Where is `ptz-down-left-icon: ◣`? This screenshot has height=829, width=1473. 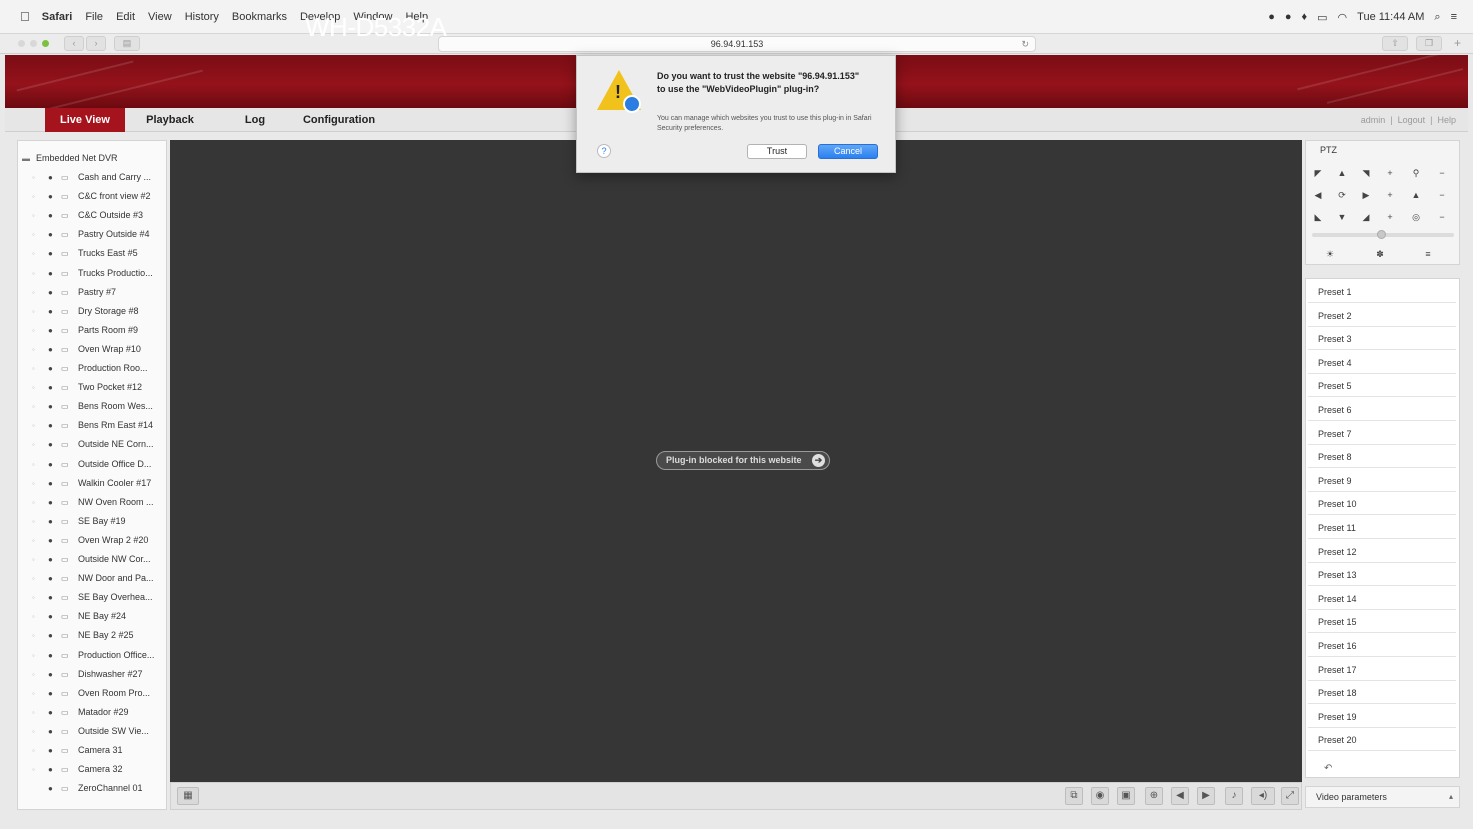
ptz-down-left-icon: ◣ is located at coordinates (1318, 217).